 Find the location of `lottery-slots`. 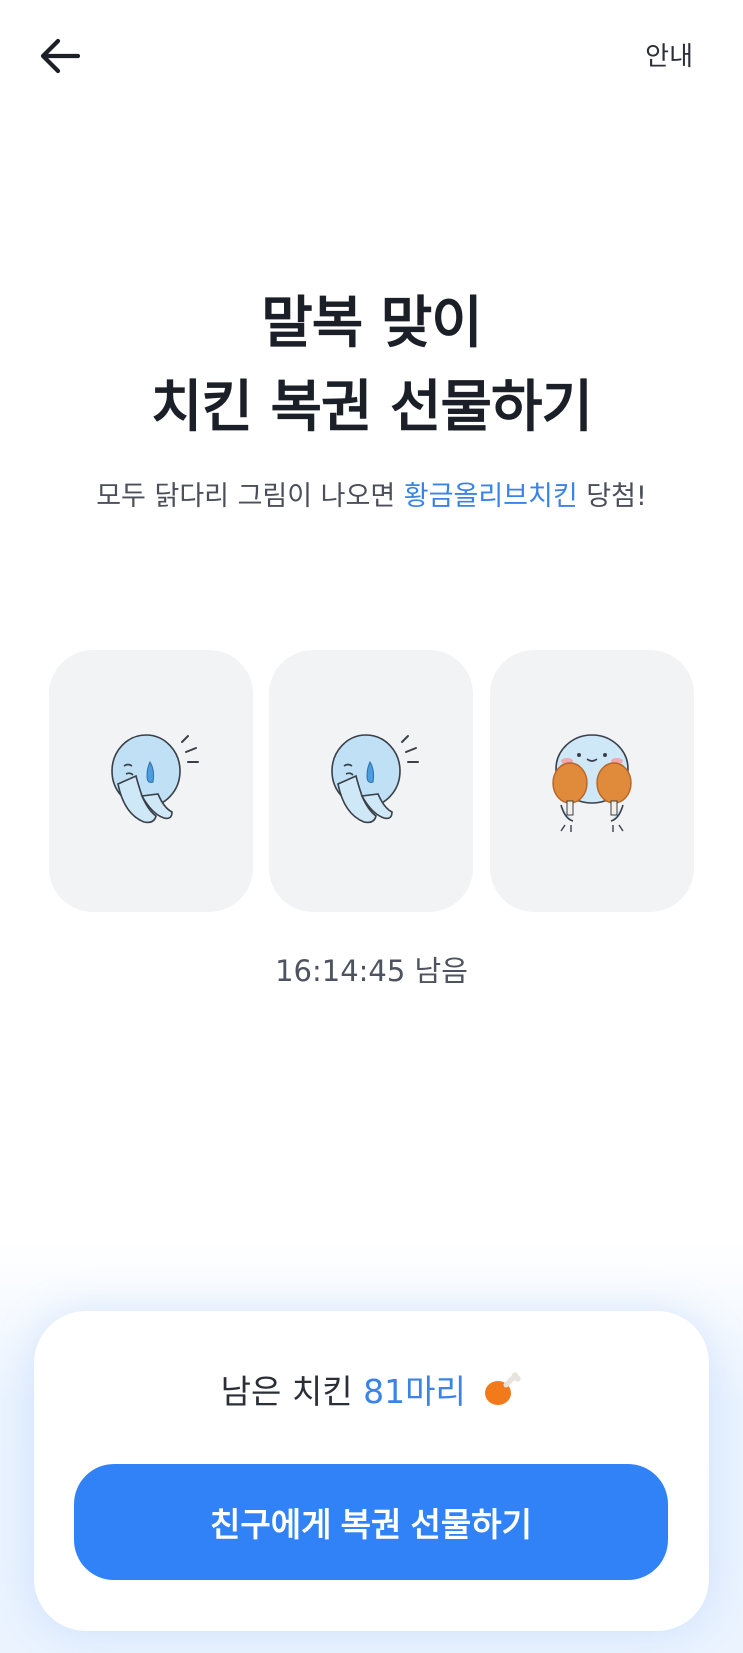

lottery-slots is located at coordinates (371, 781).